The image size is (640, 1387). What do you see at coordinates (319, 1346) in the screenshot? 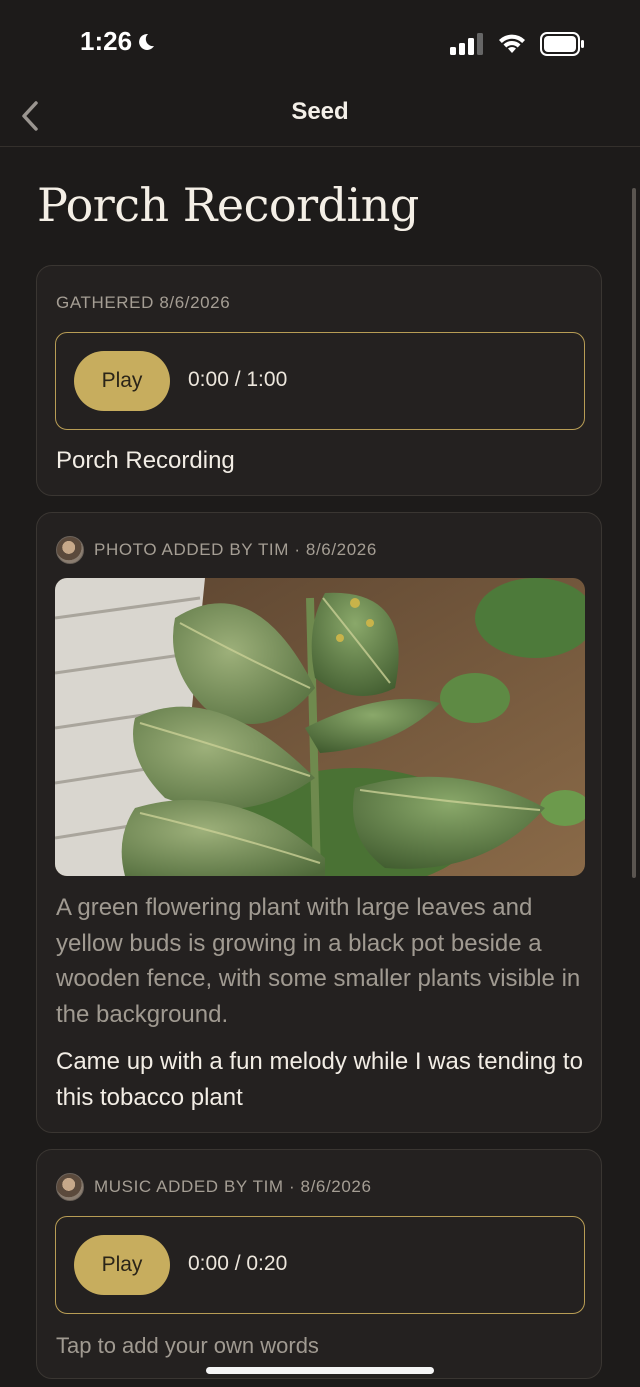
I see `add-words-placeholder: Tap to add your own words` at bounding box center [319, 1346].